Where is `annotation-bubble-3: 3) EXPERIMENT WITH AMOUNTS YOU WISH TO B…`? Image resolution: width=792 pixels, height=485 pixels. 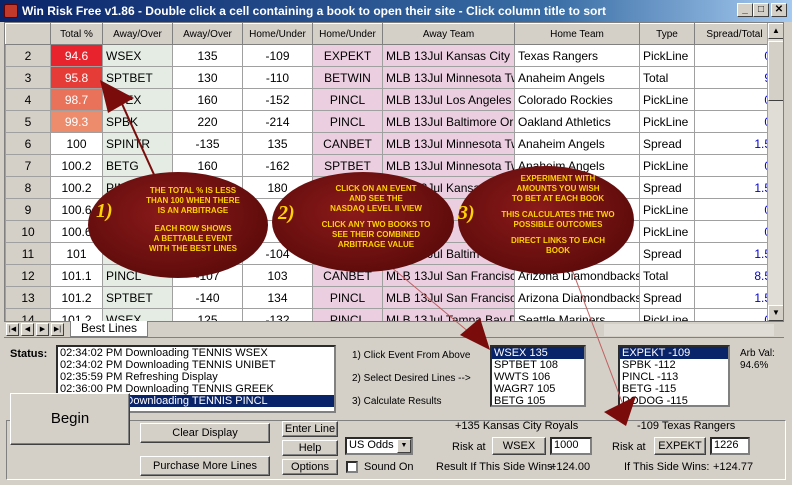
annotation-bubble-3: 3) EXPERIMENT WITH AMOUNTS YOU WISH TO B… is located at coordinates (546, 220).